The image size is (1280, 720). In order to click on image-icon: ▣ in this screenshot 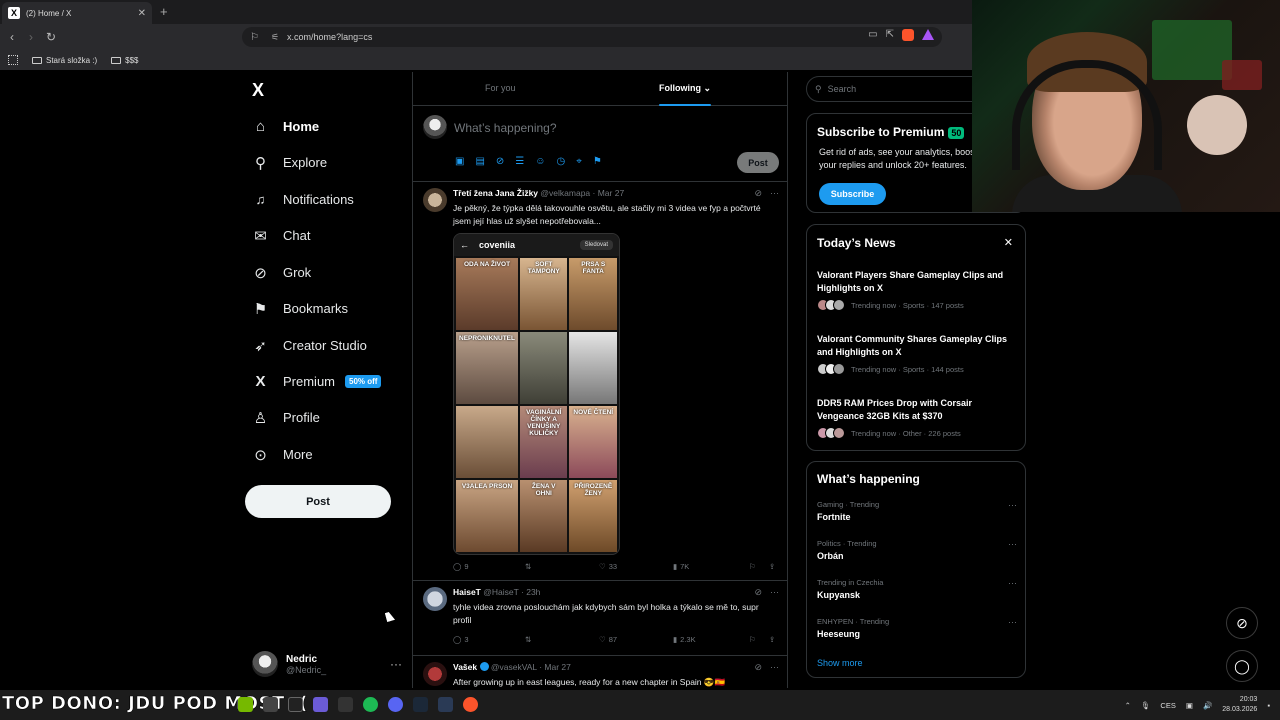, I will do `click(459, 161)`.